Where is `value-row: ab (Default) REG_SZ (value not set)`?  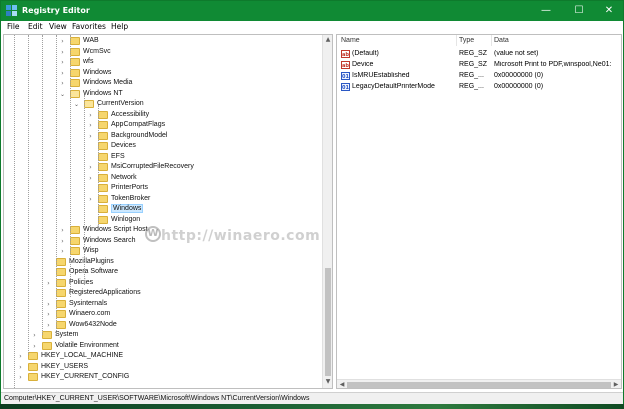
value-row: ab (Default) REG_SZ (value not set) is located at coordinates (479, 54).